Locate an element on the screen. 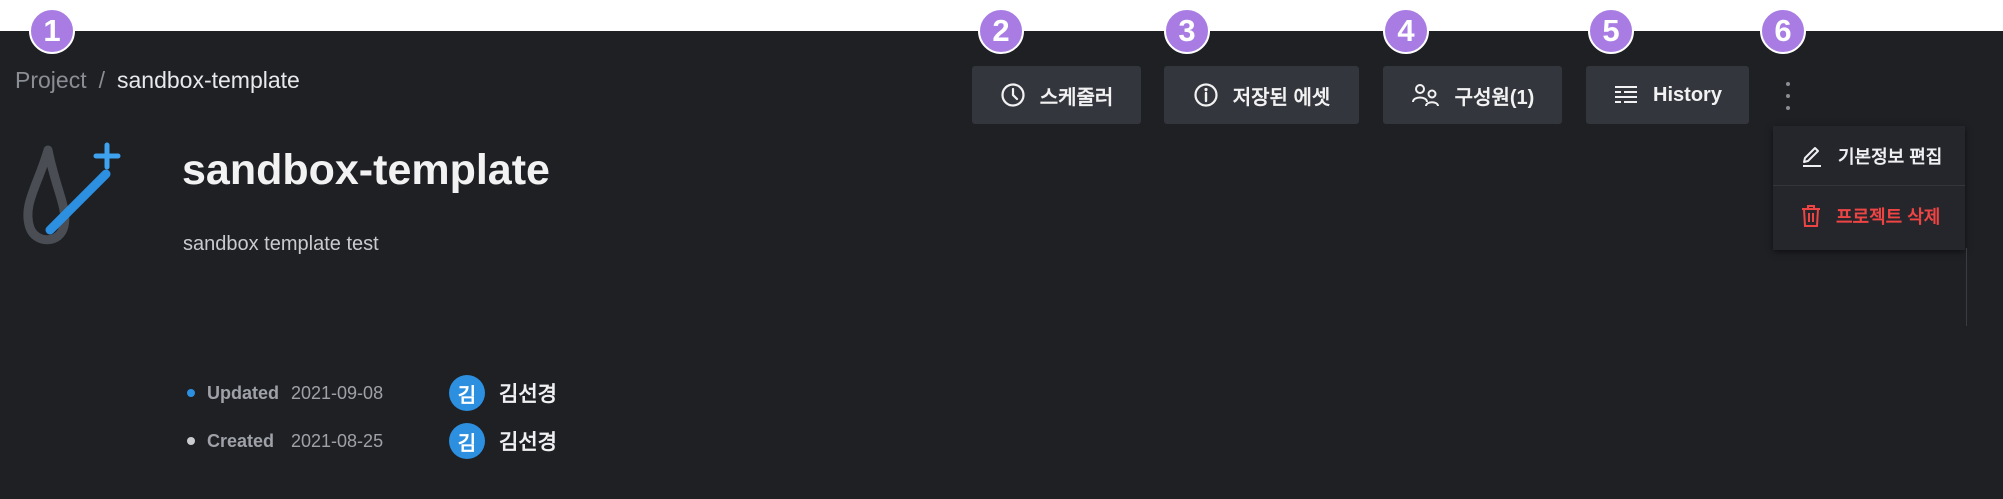 This screenshot has width=2003, height=499. more-options-kebab-icon is located at coordinates (1788, 96).